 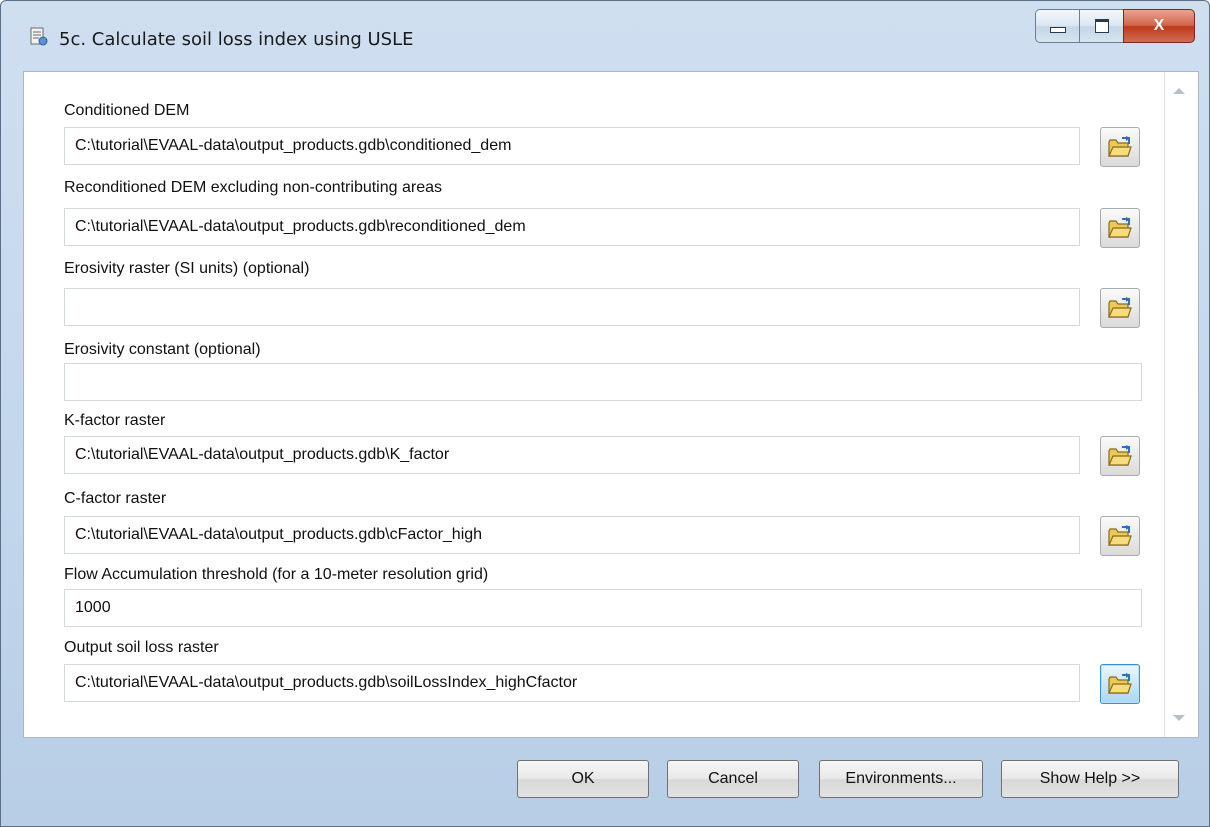 I want to click on c-factor-raster-label: C-factor raster, so click(x=115, y=498).